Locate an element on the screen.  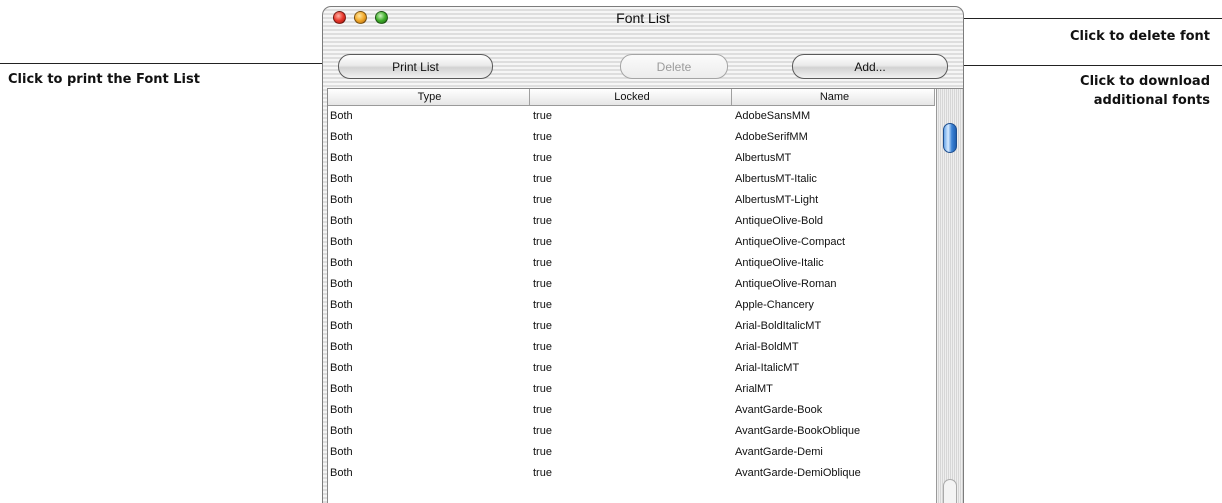
cell-name: AntiqueOlive-Bold is located at coordinates (779, 221).